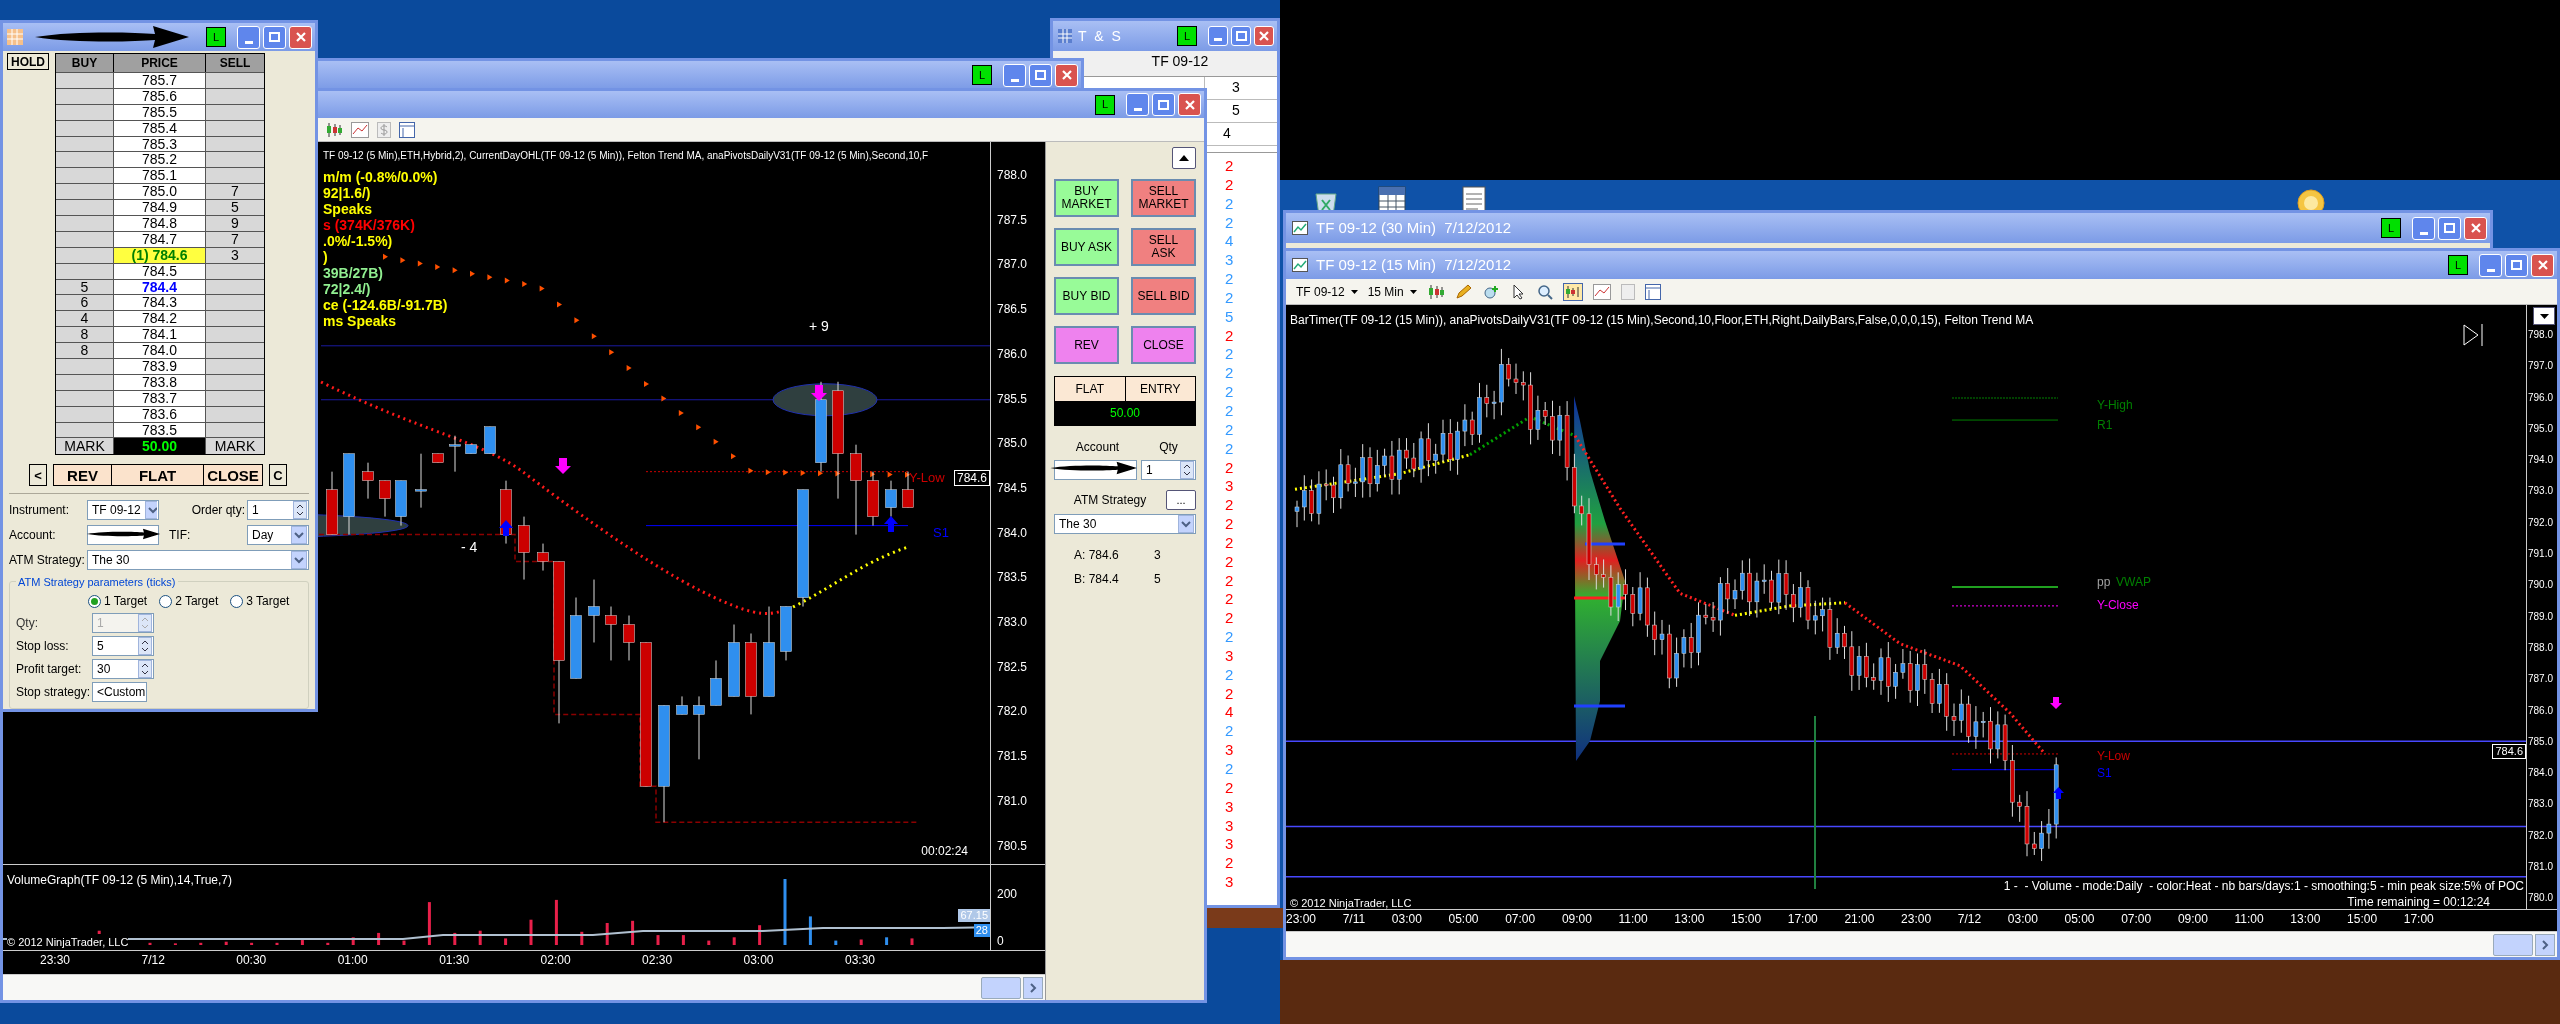  I want to click on radio-label: 2 Target, so click(197, 602).